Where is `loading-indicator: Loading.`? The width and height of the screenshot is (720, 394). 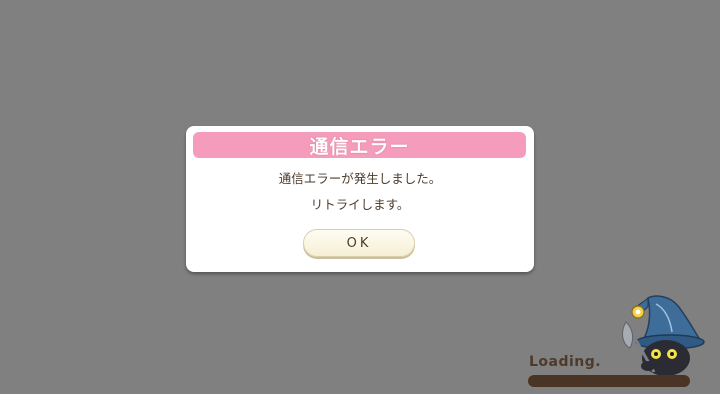 loading-indicator: Loading. is located at coordinates (616, 341).